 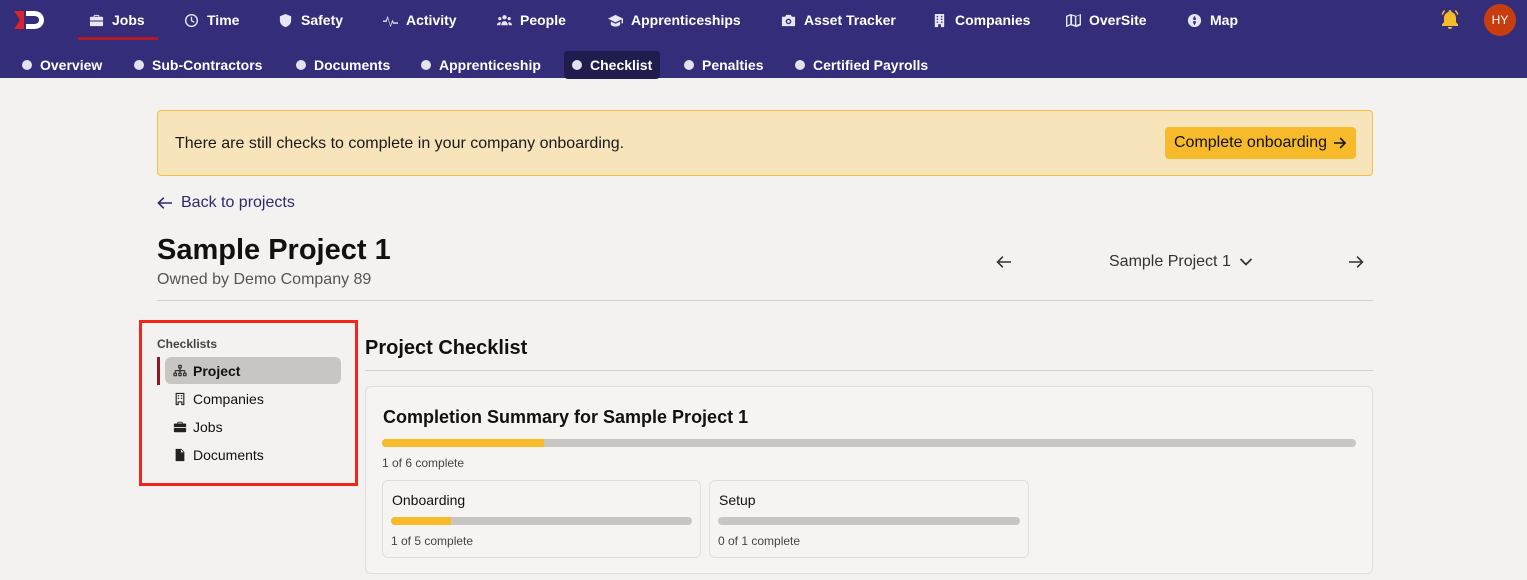 What do you see at coordinates (223, 20) in the screenshot?
I see `nav-item-label: Time` at bounding box center [223, 20].